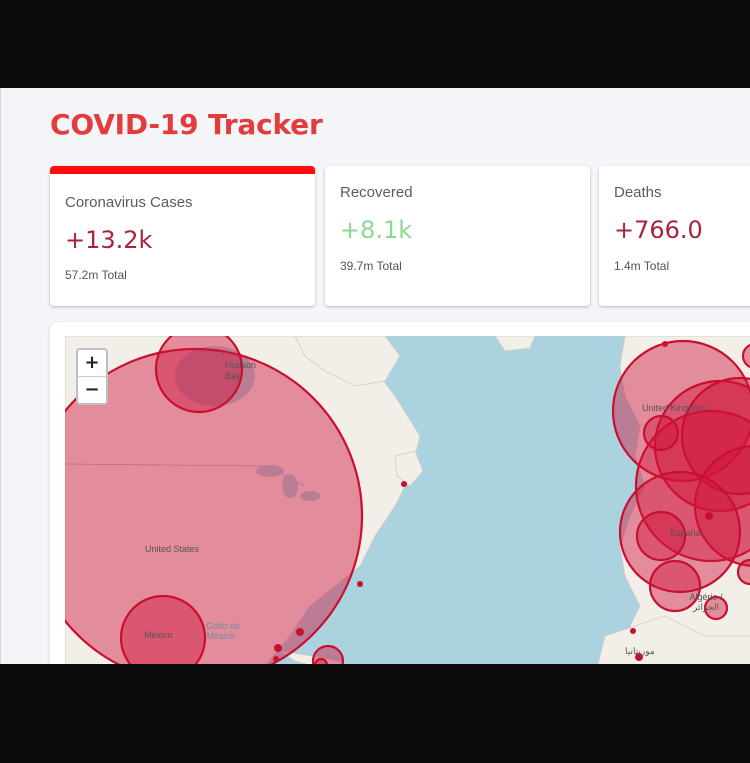 Image resolution: width=750 pixels, height=763 pixels. Describe the element at coordinates (457, 236) in the screenshot. I see `stat-card-recovered: Recovered +8.1k 39.7m Total` at that location.